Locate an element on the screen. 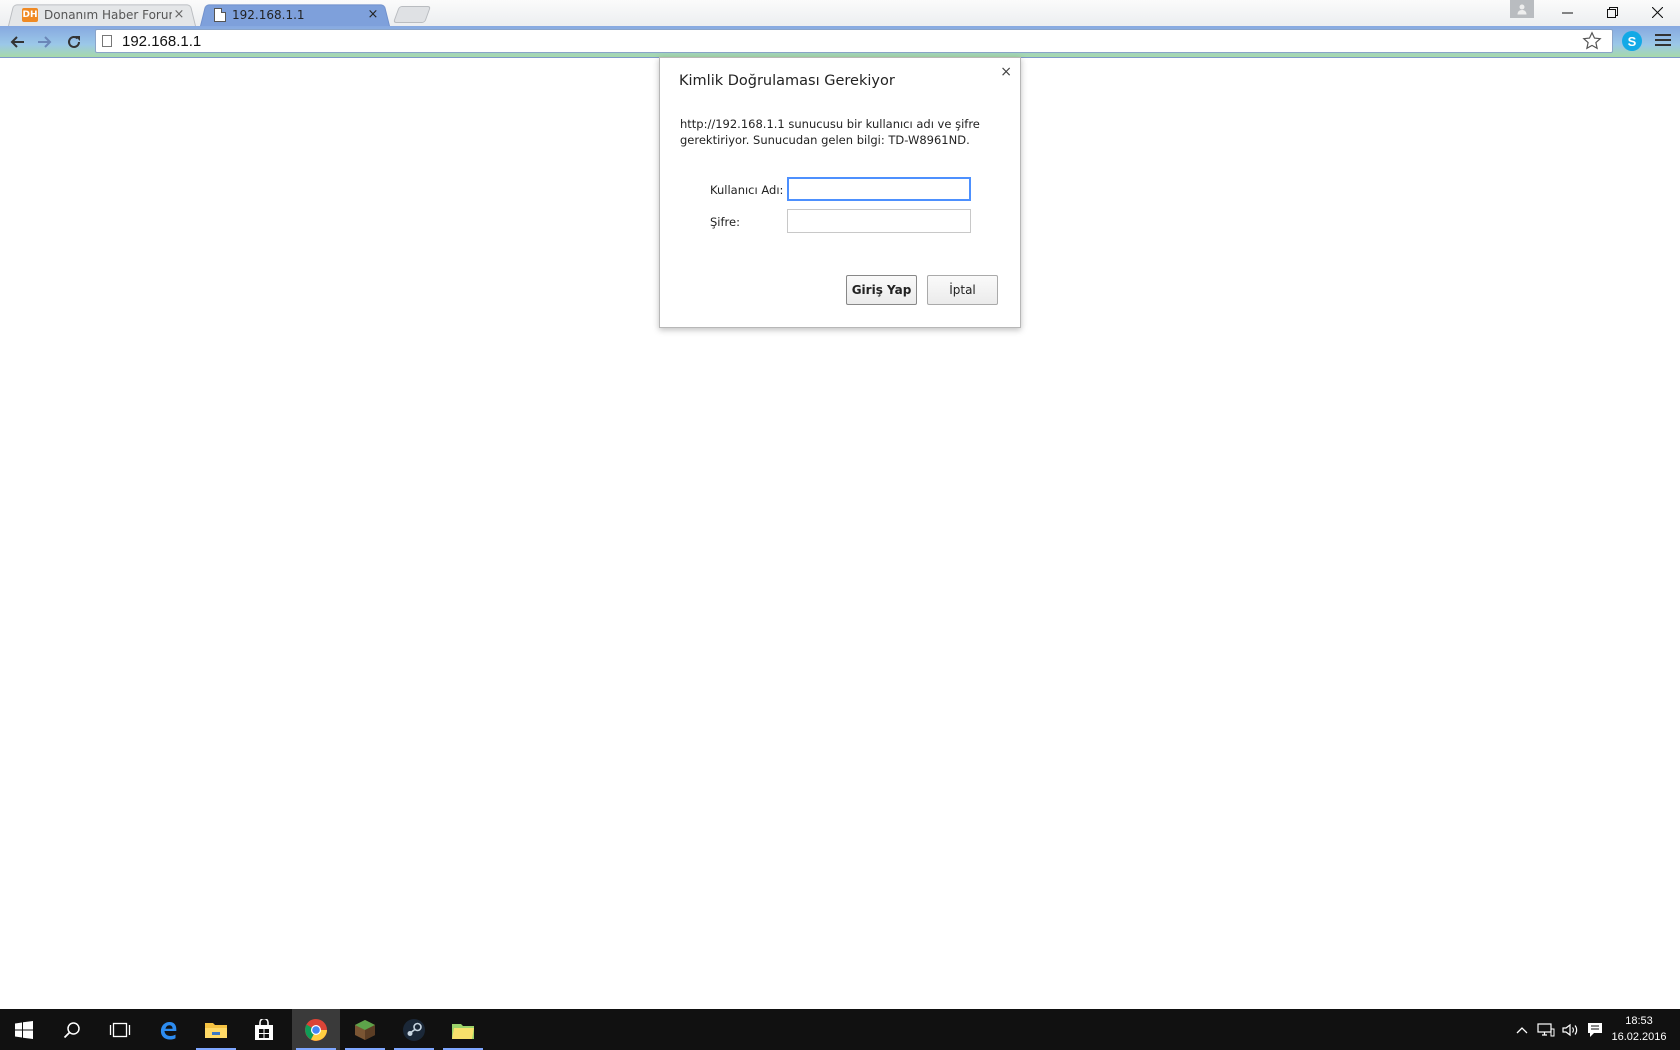 The image size is (1680, 1050). folder-app-icon is located at coordinates (463, 1029).